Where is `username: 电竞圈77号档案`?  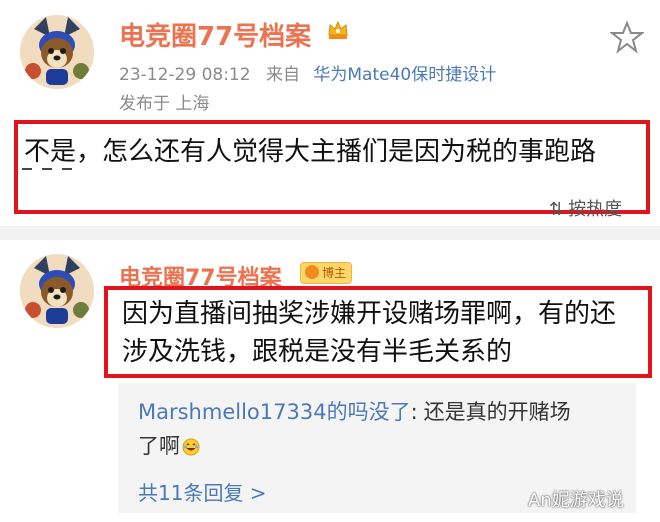 username: 电竞圈77号档案 is located at coordinates (215, 34).